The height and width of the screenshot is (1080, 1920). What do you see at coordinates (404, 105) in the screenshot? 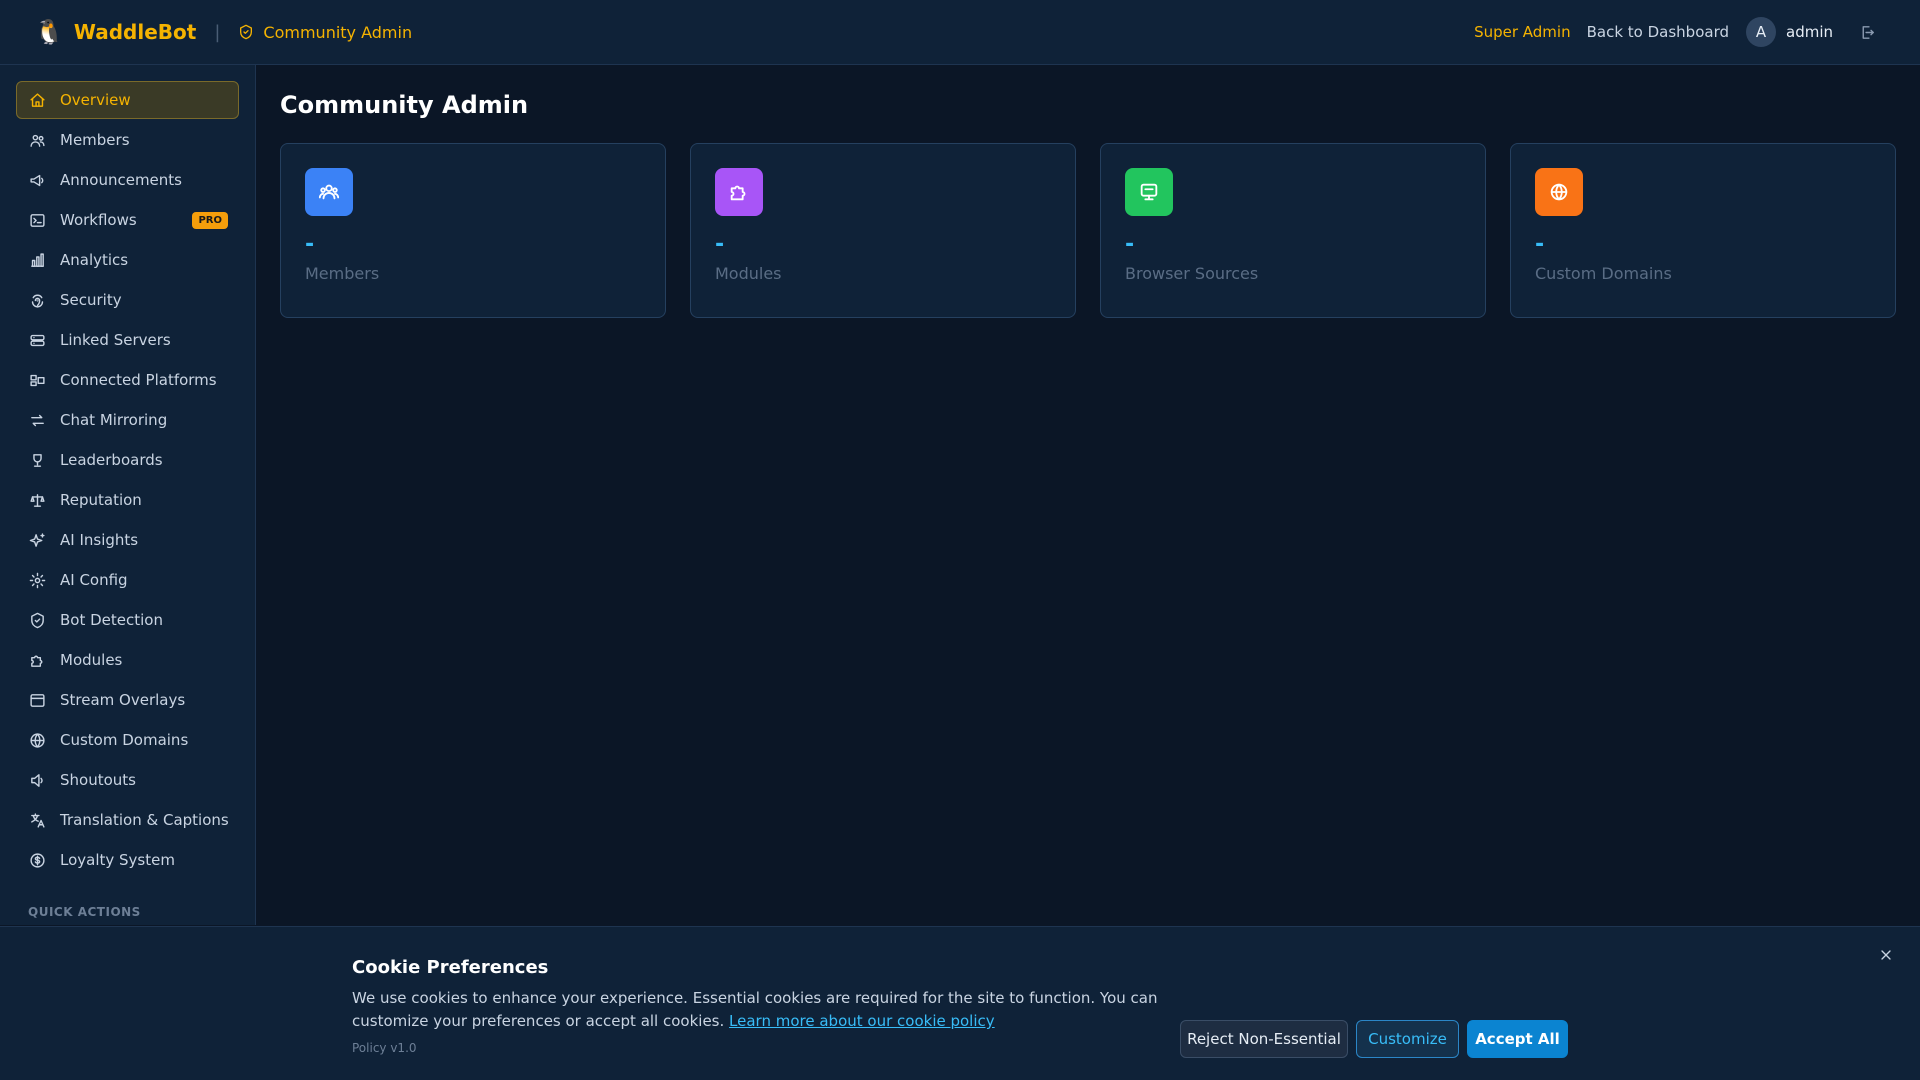
I see `page-title: Community Admin` at bounding box center [404, 105].